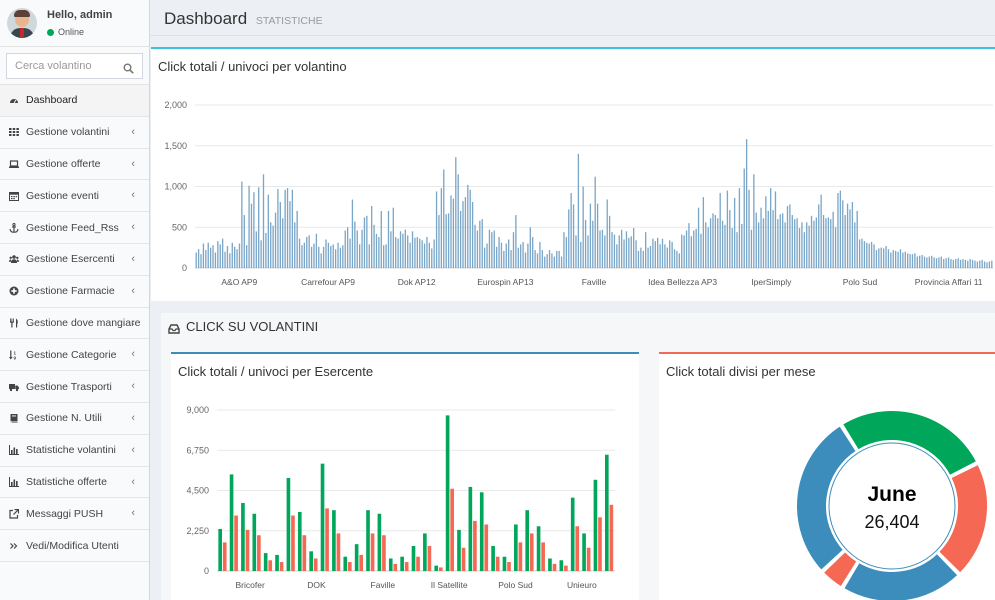  Describe the element at coordinates (74, 355) in the screenshot. I see `sidebar-item-gestione-categorie: 1 9 Gestione Categorie ‹` at that location.